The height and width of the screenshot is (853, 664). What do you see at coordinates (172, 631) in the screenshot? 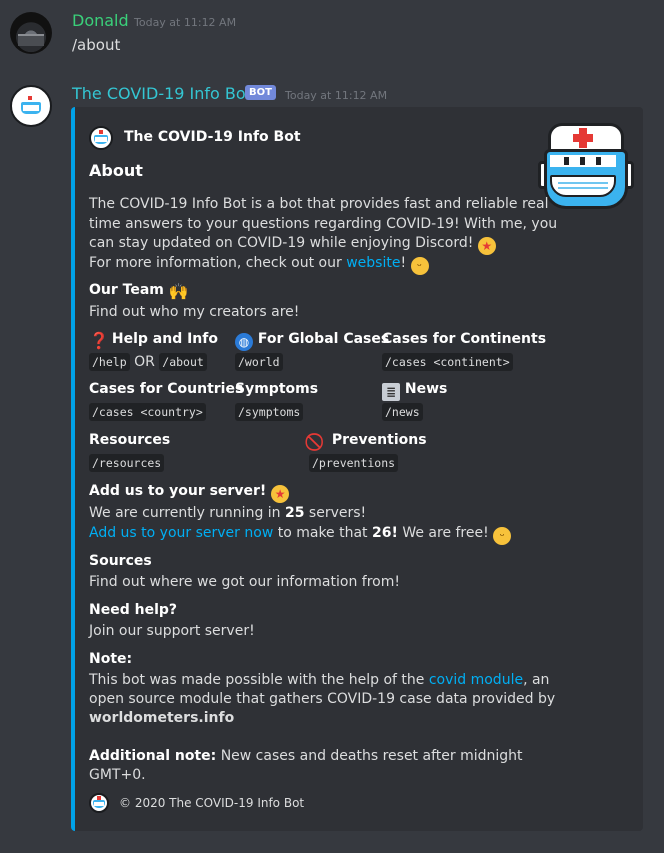
I see `support-server-link: Join our support server!` at bounding box center [172, 631].